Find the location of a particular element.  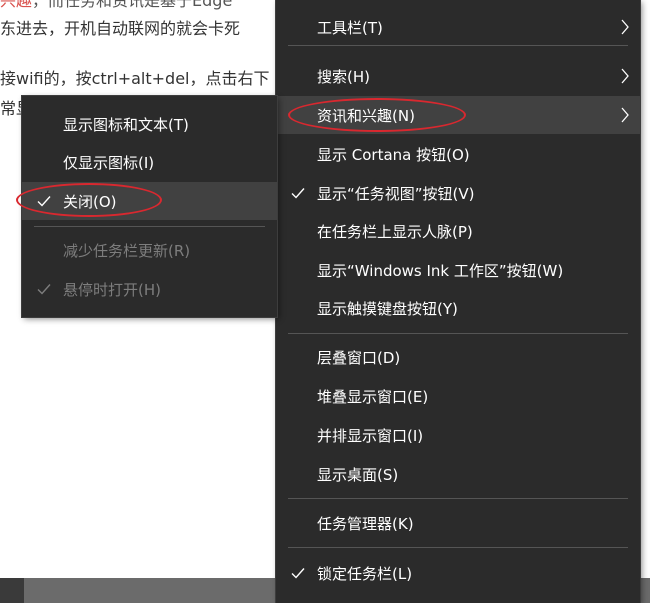

menu-item-label: 关闭(O) is located at coordinates (90, 201).